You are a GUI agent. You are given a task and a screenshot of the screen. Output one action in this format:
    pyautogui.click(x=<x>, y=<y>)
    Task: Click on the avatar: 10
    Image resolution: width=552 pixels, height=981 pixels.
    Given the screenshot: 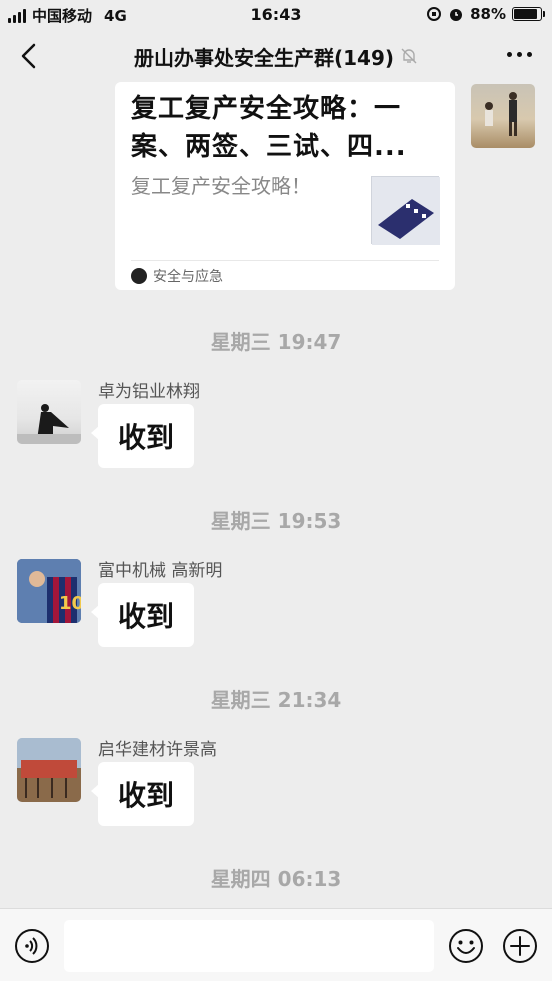 What is the action you would take?
    pyautogui.click(x=49, y=591)
    